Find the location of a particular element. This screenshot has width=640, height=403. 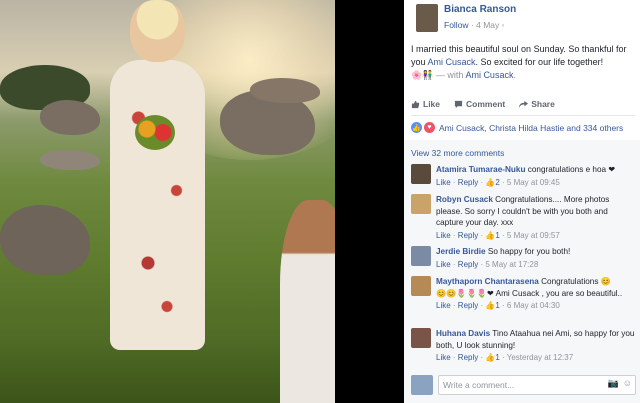

globe-icon: ◦ is located at coordinates (503, 25).